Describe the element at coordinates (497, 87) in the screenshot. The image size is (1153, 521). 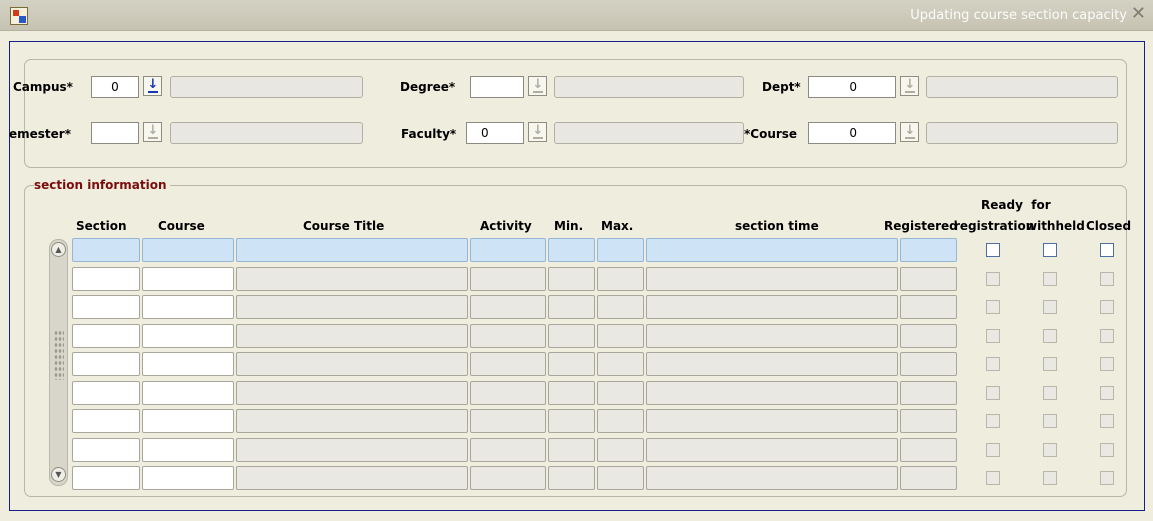
I see `degree-input` at that location.